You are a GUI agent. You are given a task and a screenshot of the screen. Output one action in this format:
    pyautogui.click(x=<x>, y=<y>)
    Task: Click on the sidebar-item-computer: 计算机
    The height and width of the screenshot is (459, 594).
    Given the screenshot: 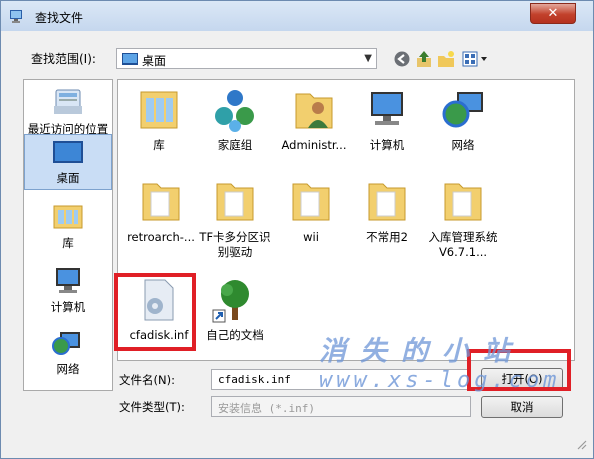 What is the action you would take?
    pyautogui.click(x=68, y=290)
    